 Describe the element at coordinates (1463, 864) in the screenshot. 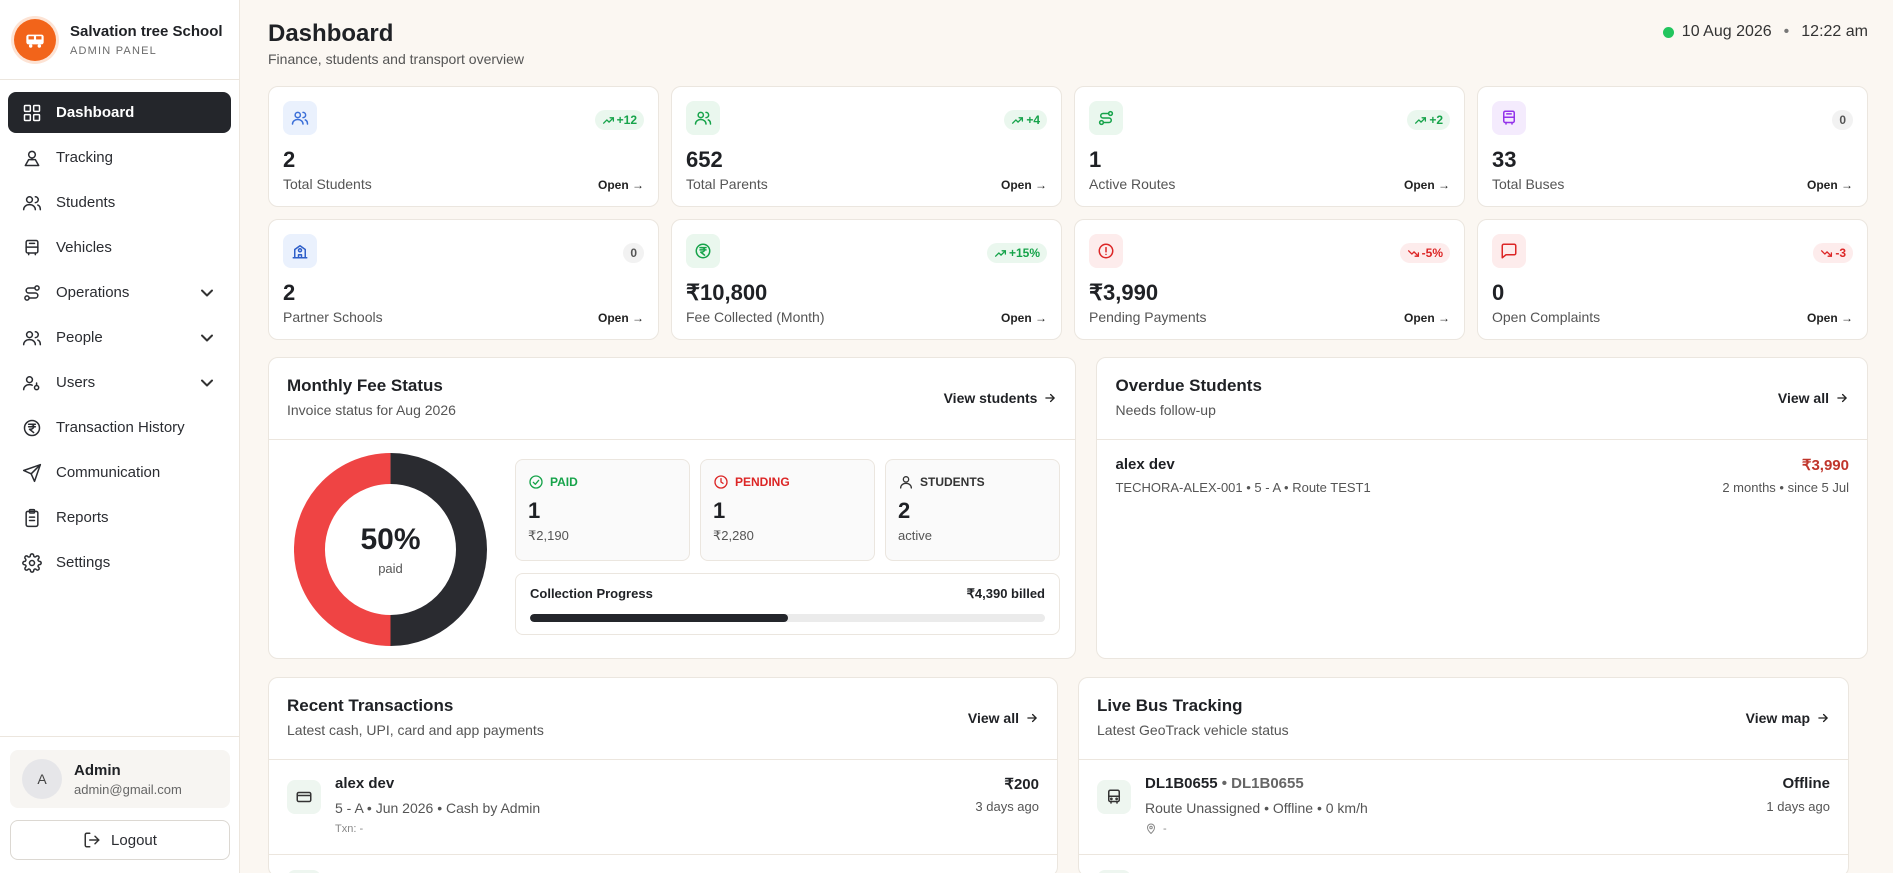

I see `vehicle-row` at that location.